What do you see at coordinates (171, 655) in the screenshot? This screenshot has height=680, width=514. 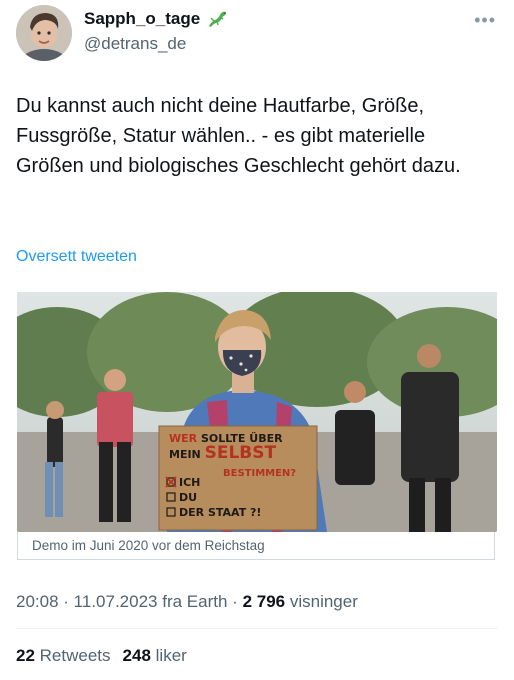 I see `likes-label: liker` at bounding box center [171, 655].